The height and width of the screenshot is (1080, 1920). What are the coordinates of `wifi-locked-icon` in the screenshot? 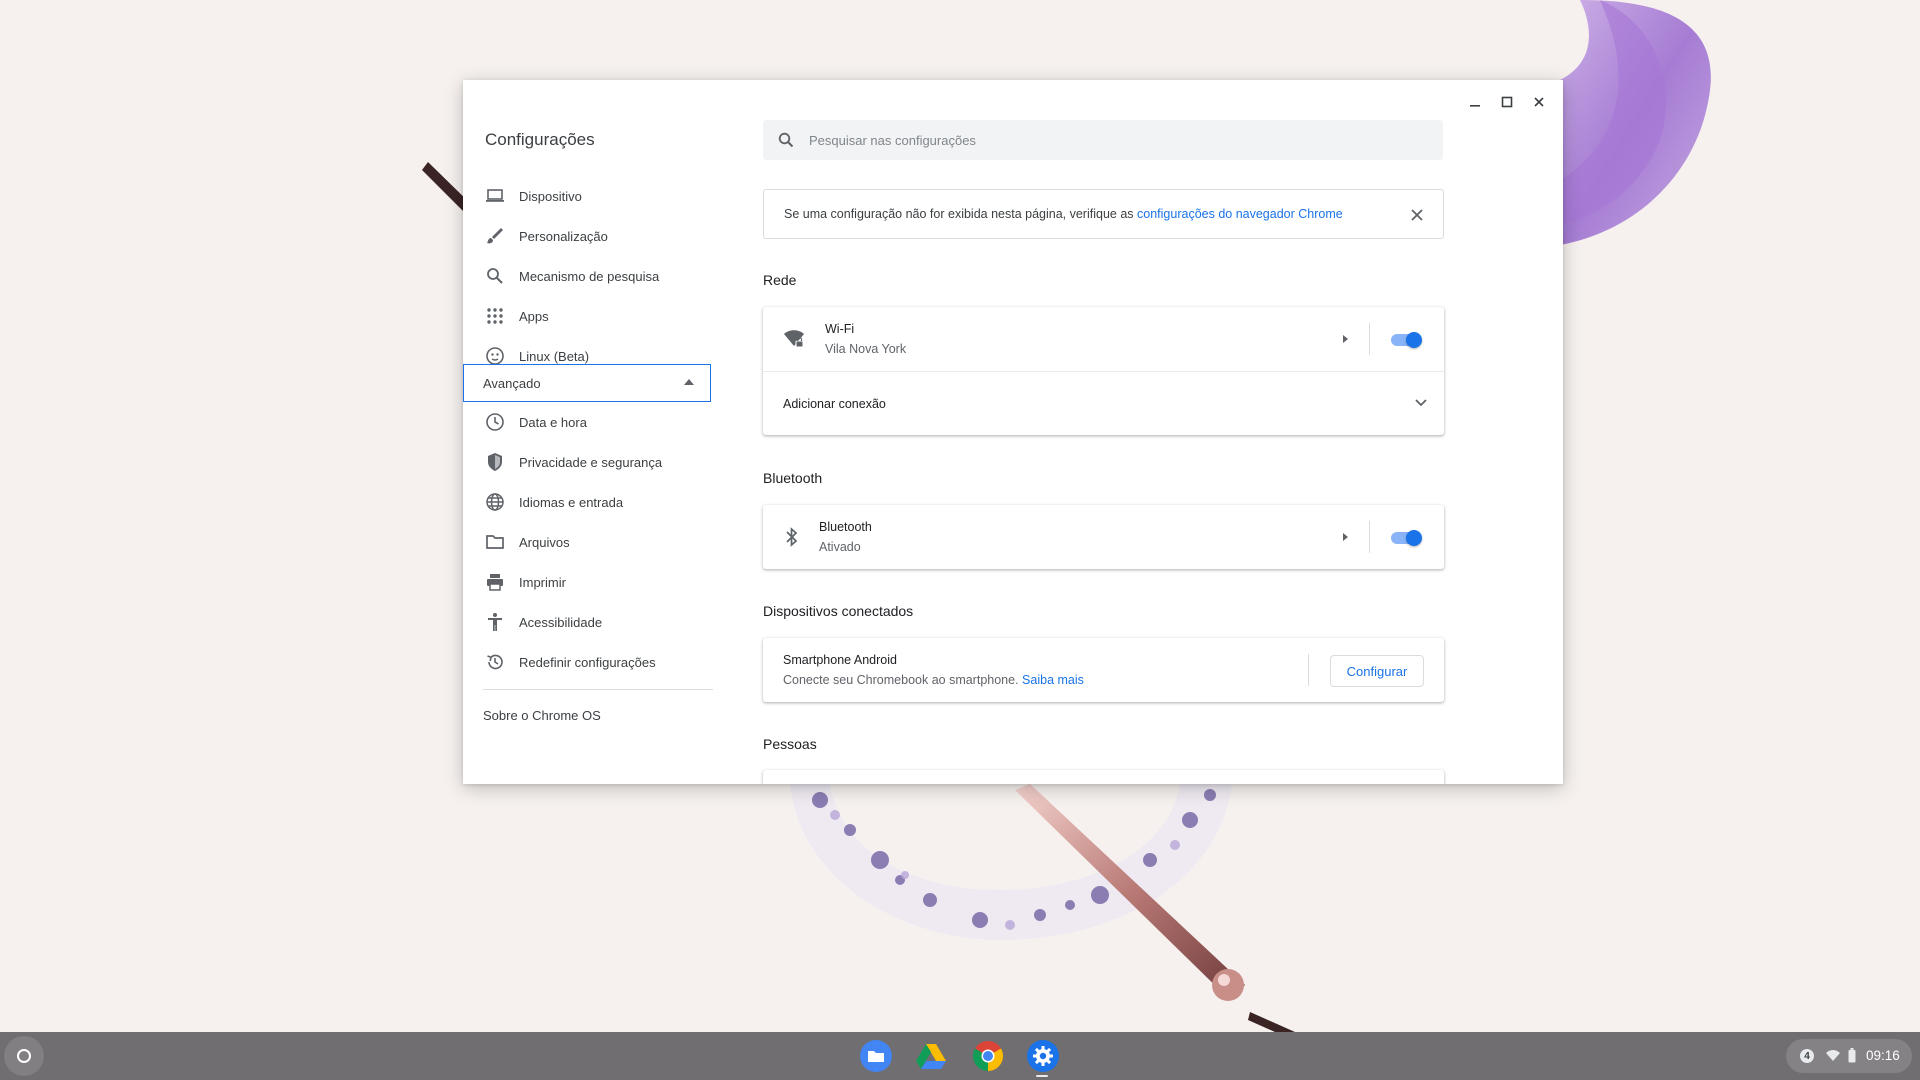 It's located at (794, 339).